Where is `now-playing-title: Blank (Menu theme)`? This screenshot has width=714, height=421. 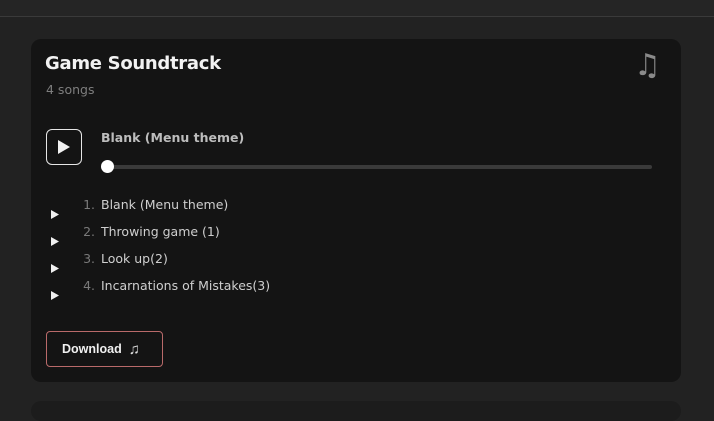
now-playing-title: Blank (Menu theme) is located at coordinates (173, 137).